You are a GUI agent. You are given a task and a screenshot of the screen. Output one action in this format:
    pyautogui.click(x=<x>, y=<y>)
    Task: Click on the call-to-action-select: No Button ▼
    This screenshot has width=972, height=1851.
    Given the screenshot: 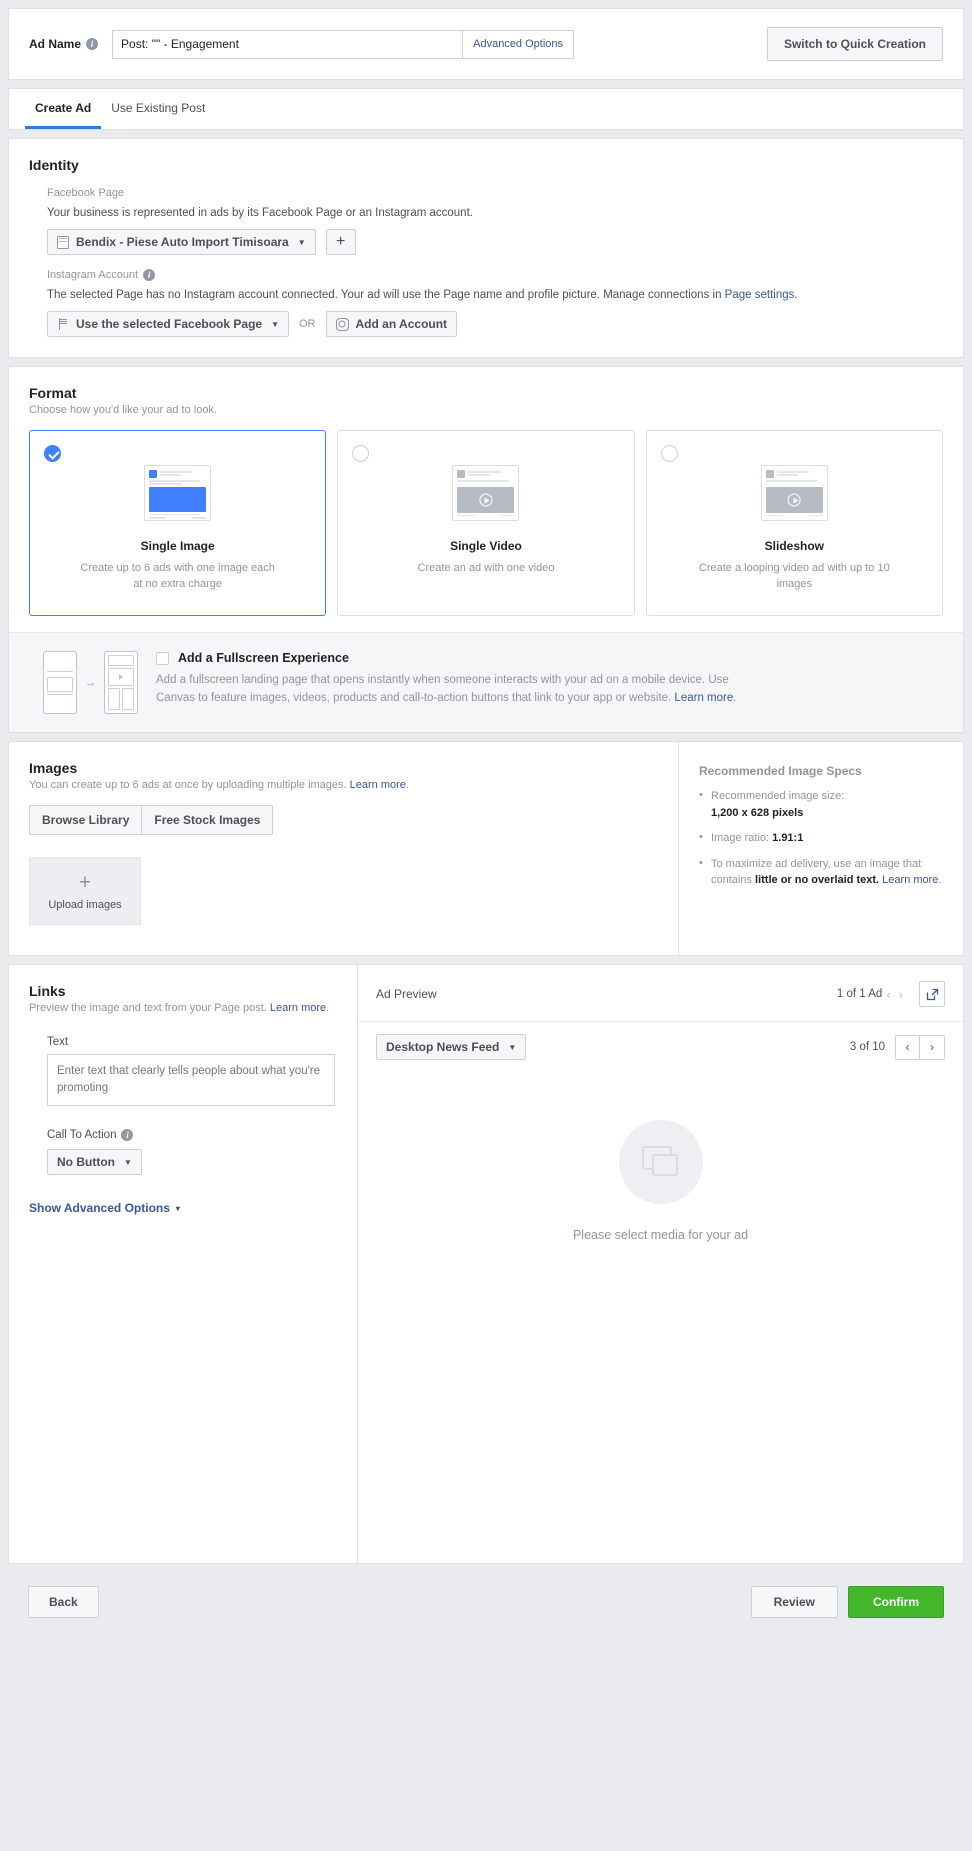 What is the action you would take?
    pyautogui.click(x=94, y=1162)
    